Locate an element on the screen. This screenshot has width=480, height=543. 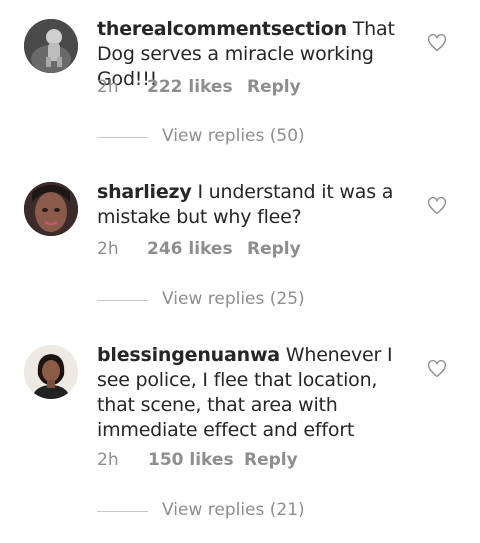
view-replies-button: View replies (50) is located at coordinates (227, 138).